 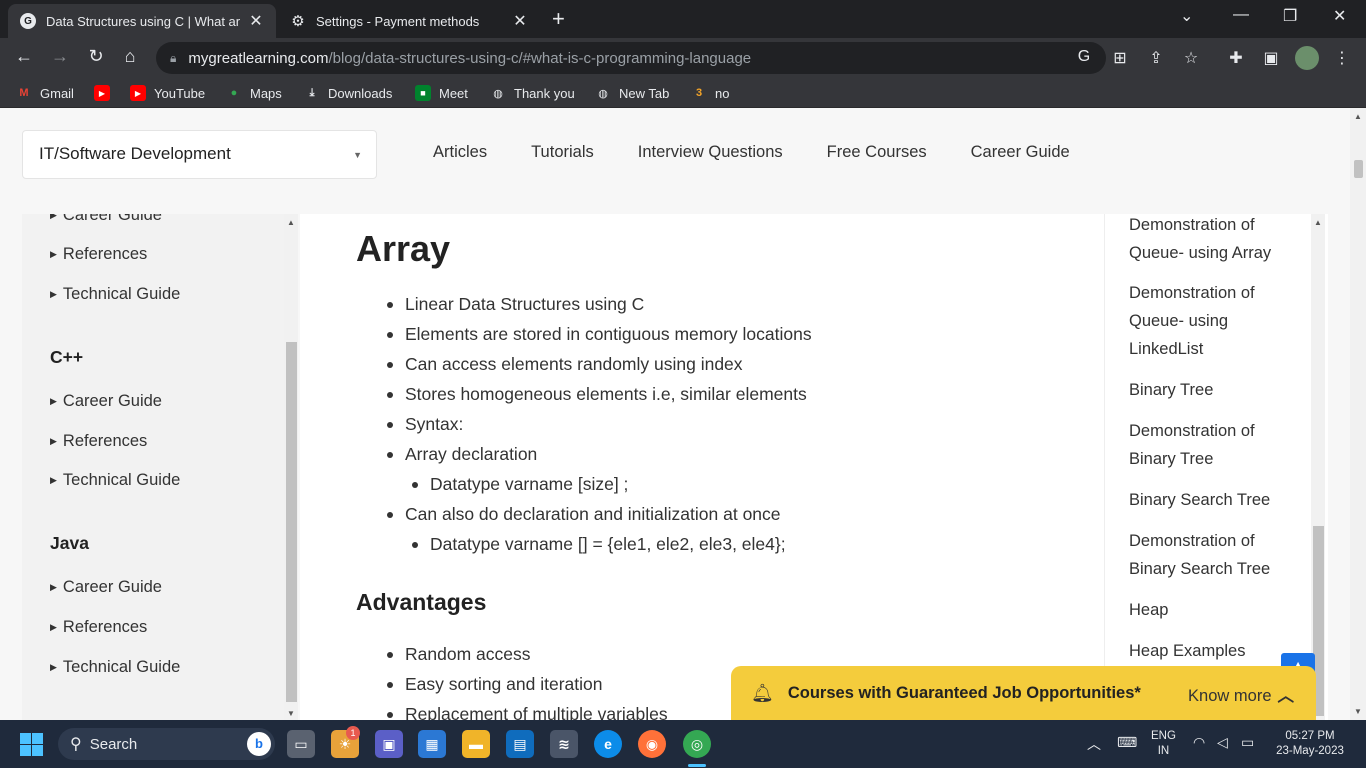 I want to click on bookmark-downloads: ⤓ Downloads, so click(x=348, y=93).